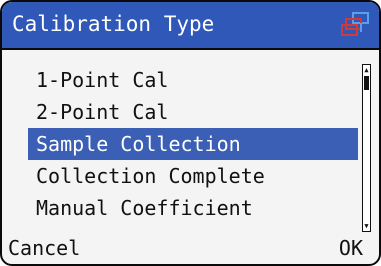 The image size is (381, 266). What do you see at coordinates (193, 176) in the screenshot?
I see `menu-item-collection-complete: Collection Complete` at bounding box center [193, 176].